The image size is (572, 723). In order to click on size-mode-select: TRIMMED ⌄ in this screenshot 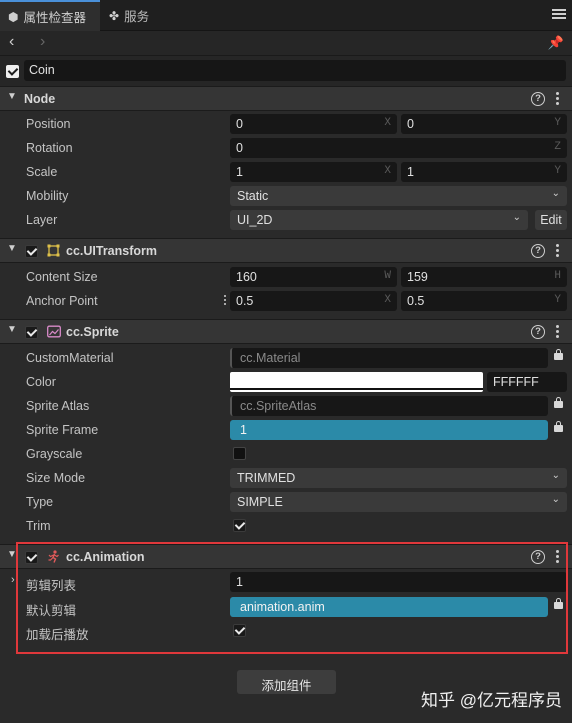, I will do `click(398, 478)`.